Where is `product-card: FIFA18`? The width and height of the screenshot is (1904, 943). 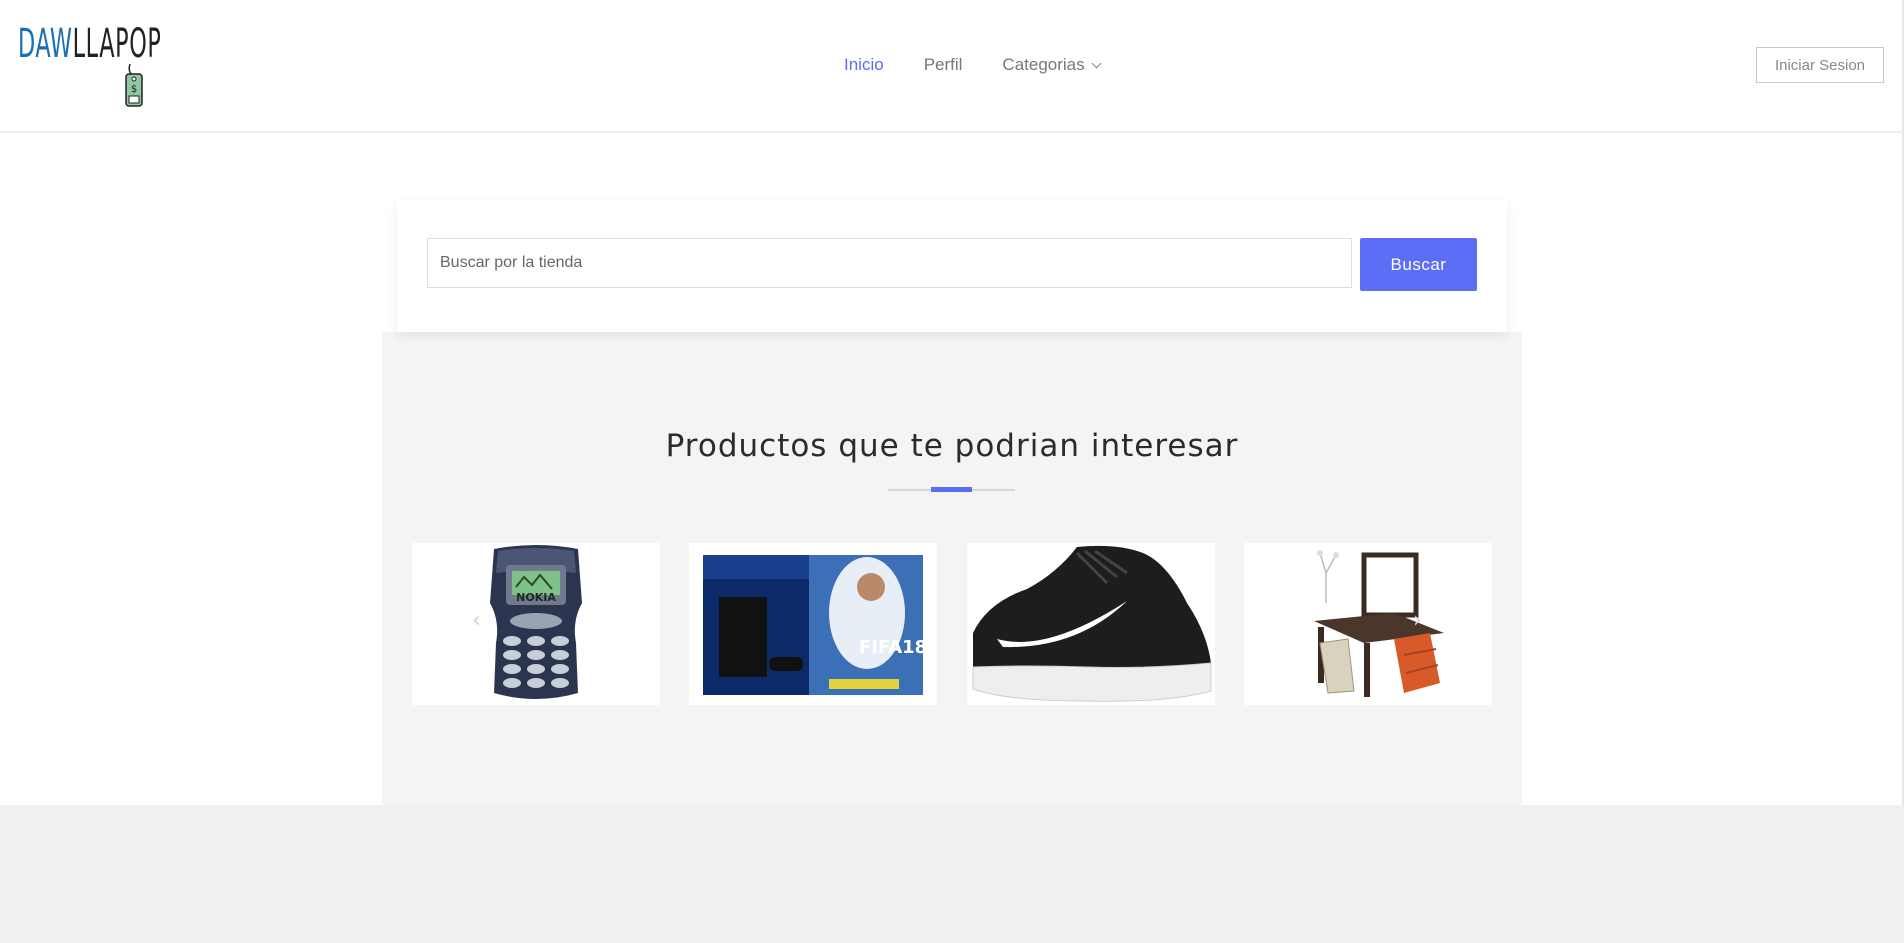 product-card: FIFA18 is located at coordinates (813, 624).